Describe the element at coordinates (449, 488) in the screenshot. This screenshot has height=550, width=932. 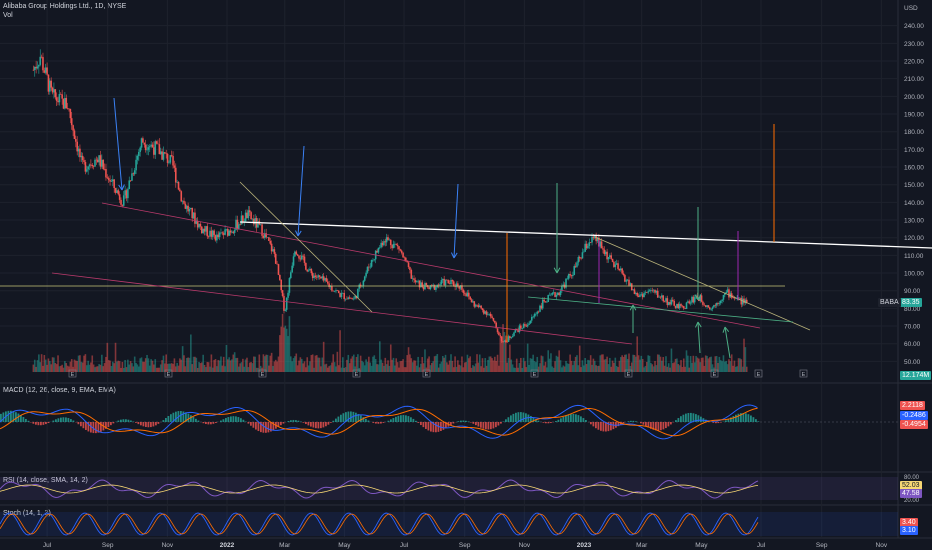
I see `rsi-band` at that location.